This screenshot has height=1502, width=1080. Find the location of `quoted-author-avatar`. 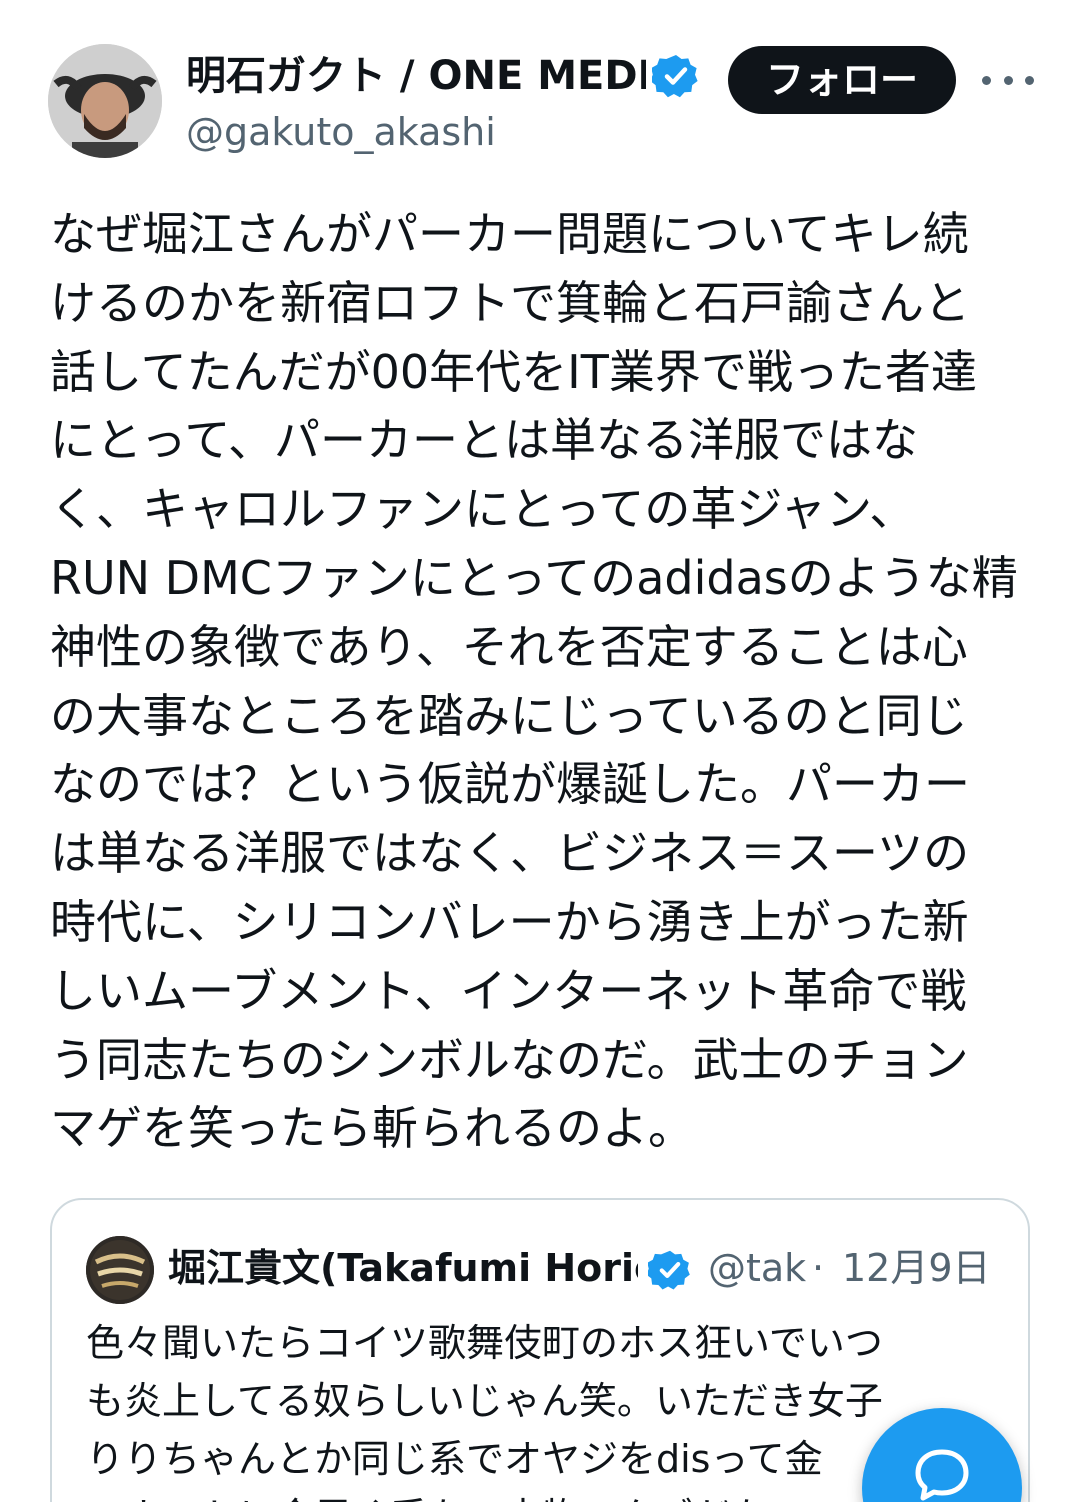

quoted-author-avatar is located at coordinates (120, 1270).